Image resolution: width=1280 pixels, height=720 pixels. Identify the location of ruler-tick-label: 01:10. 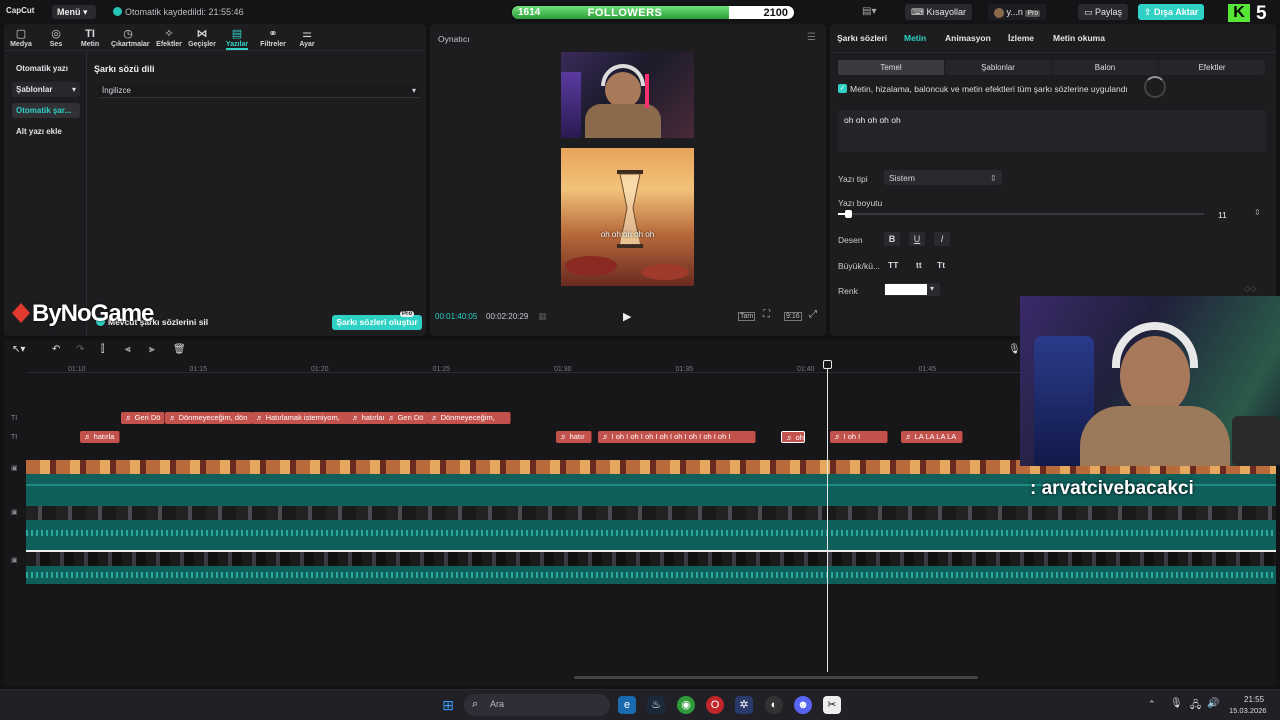
(77, 369).